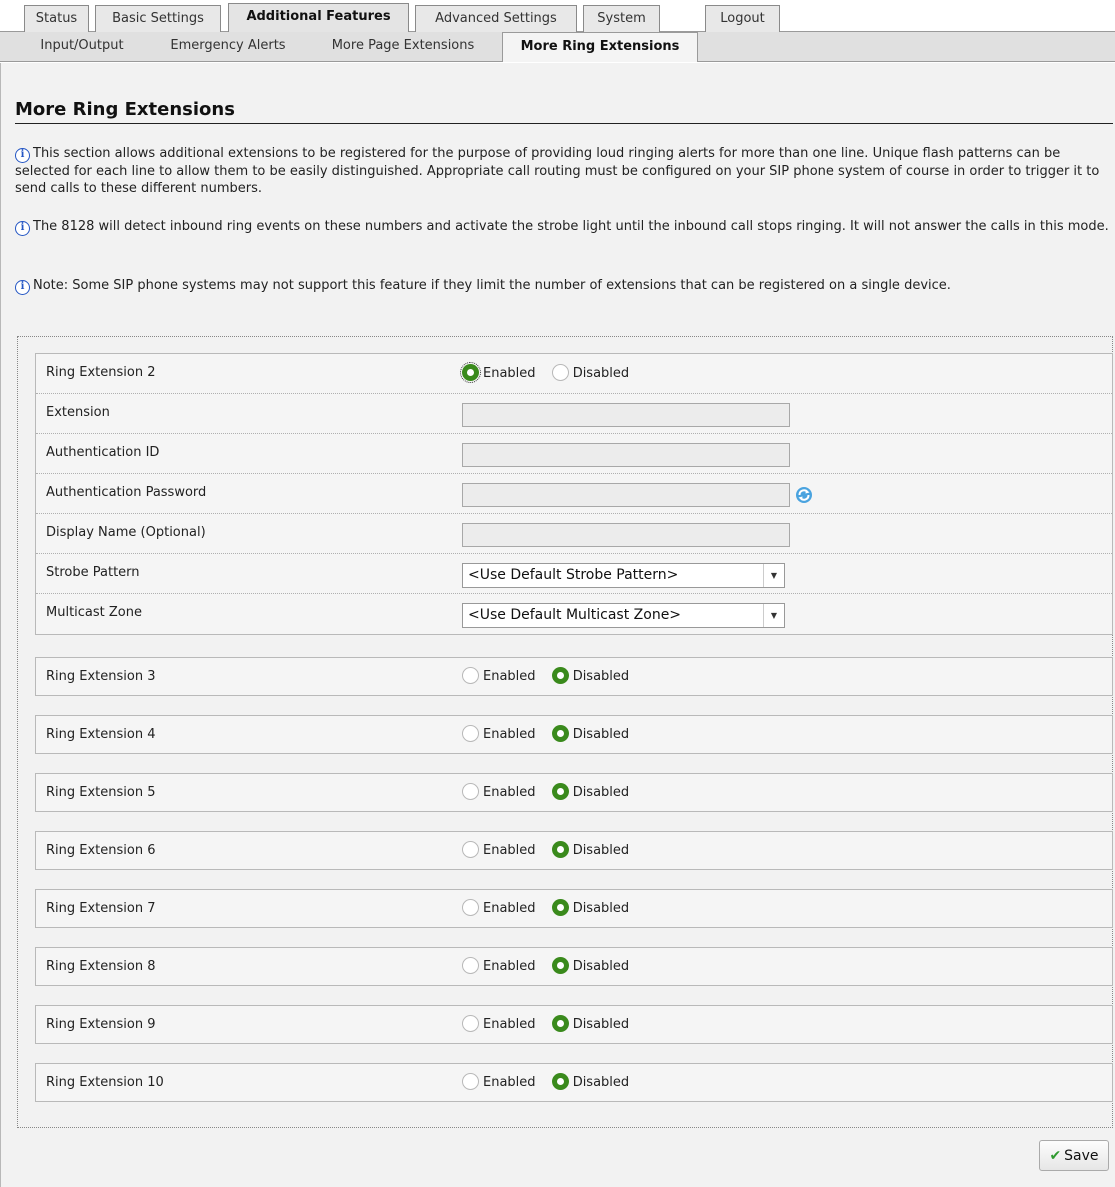 This screenshot has height=1187, width=1115. I want to click on ring-extension-8-group: Ring Extension 8 Enabled Disabled, so click(574, 966).